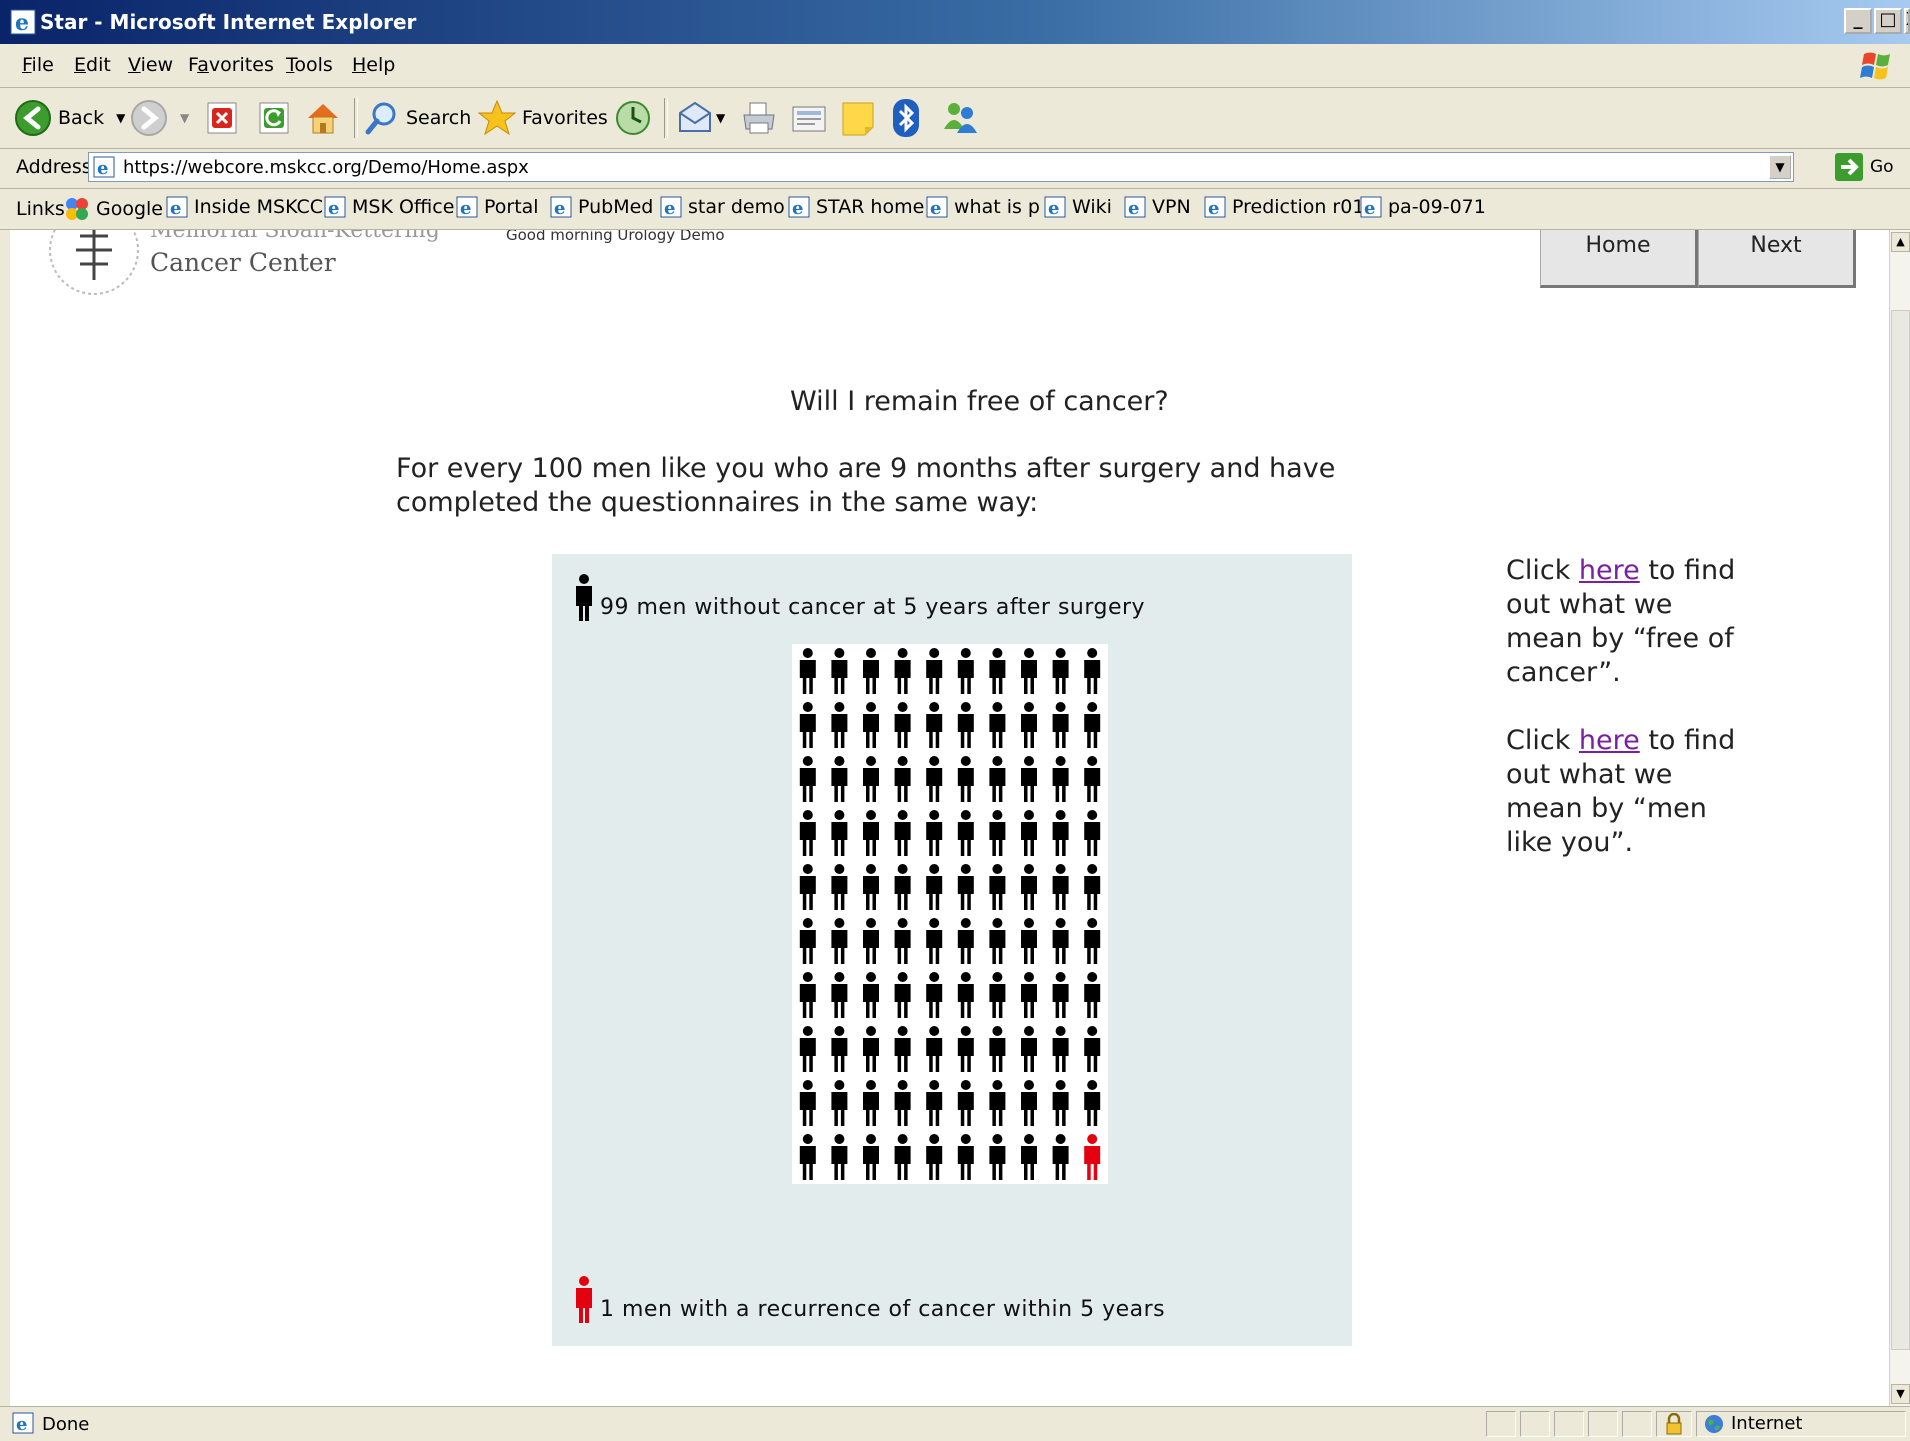  I want to click on link-star-demo: e star demo, so click(722, 207).